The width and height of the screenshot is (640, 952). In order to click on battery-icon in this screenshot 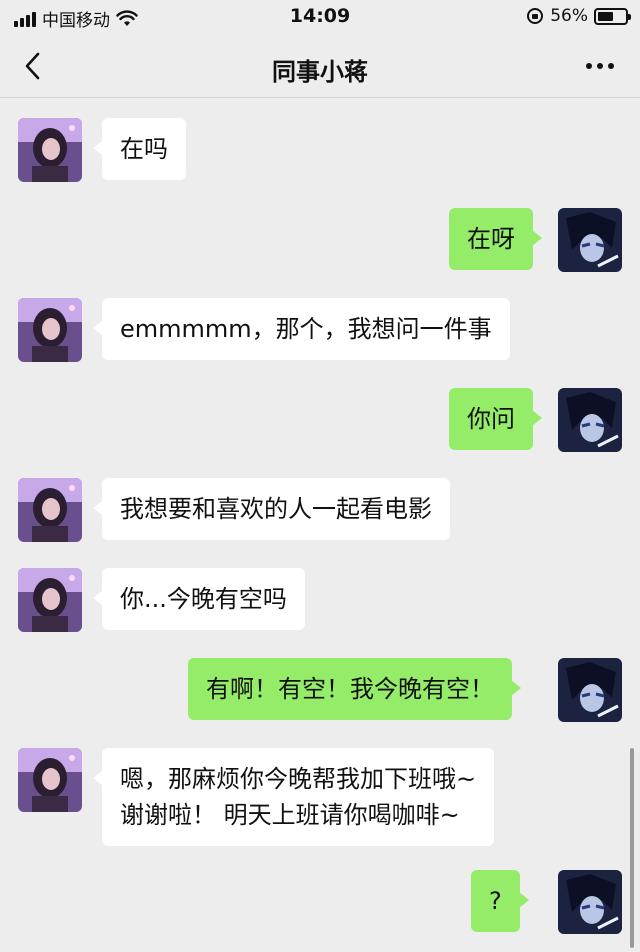, I will do `click(612, 16)`.